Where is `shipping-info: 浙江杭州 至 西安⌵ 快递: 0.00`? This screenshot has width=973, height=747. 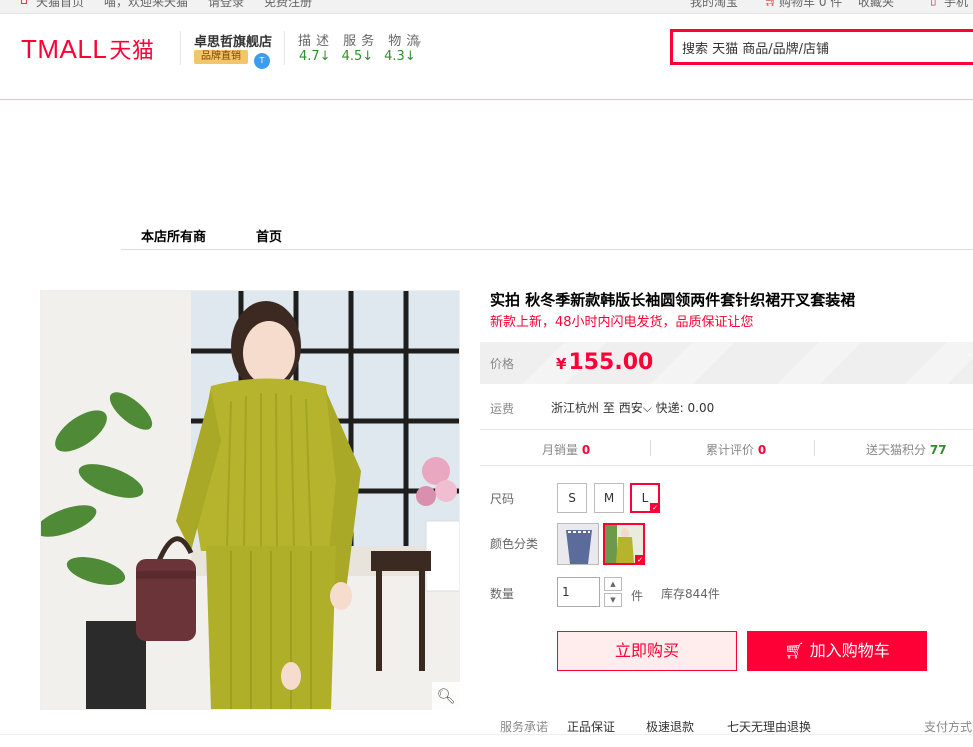 shipping-info: 浙江杭州 至 西安⌵ 快递: 0.00 is located at coordinates (632, 407).